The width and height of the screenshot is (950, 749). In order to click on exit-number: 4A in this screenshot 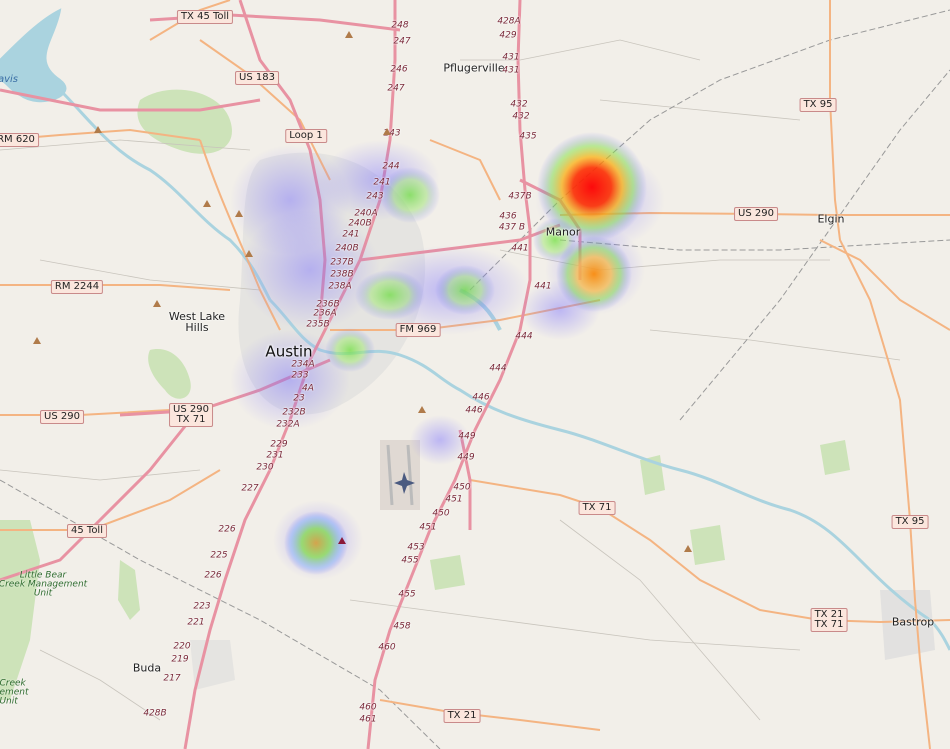, I will do `click(308, 388)`.